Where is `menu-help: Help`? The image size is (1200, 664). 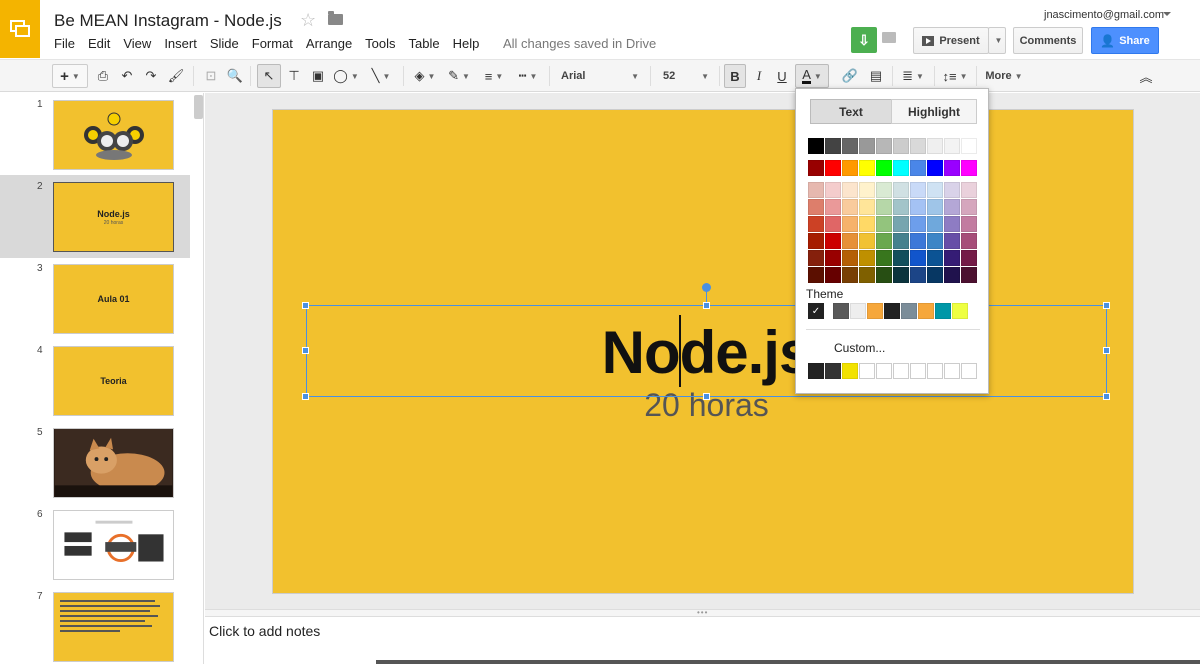 menu-help: Help is located at coordinates (466, 43).